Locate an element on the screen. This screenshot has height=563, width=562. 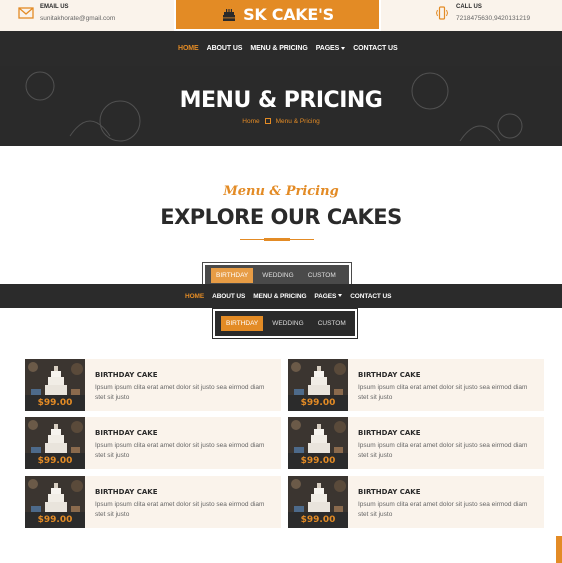
sticky-nav-item-pages-label: PAGES is located at coordinates (325, 296).